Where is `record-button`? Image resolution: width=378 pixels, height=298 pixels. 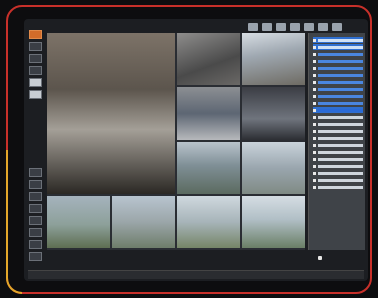 record-button is located at coordinates (35, 82).